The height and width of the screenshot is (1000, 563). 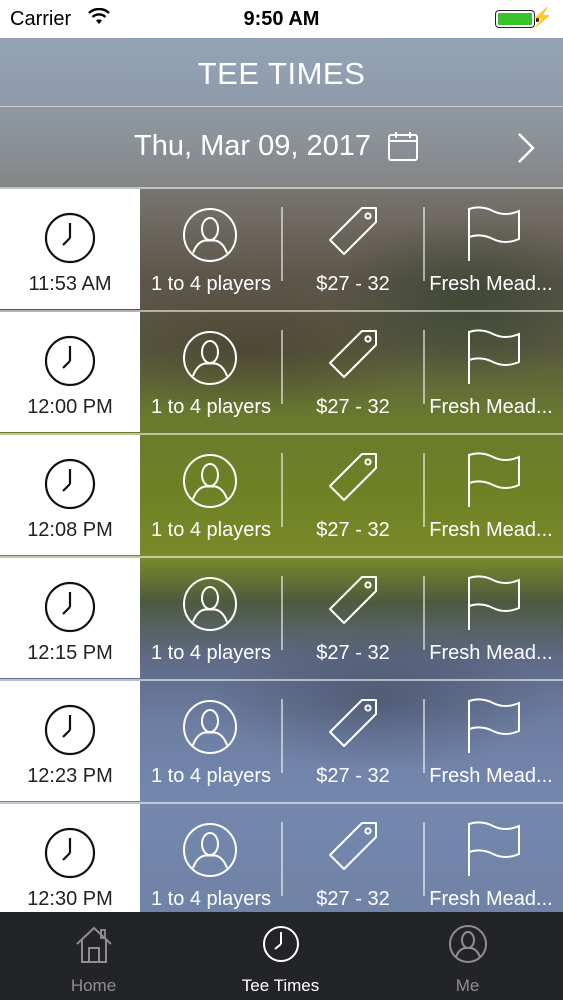 I want to click on tab-tee-times: Tee Times, so click(x=280, y=956).